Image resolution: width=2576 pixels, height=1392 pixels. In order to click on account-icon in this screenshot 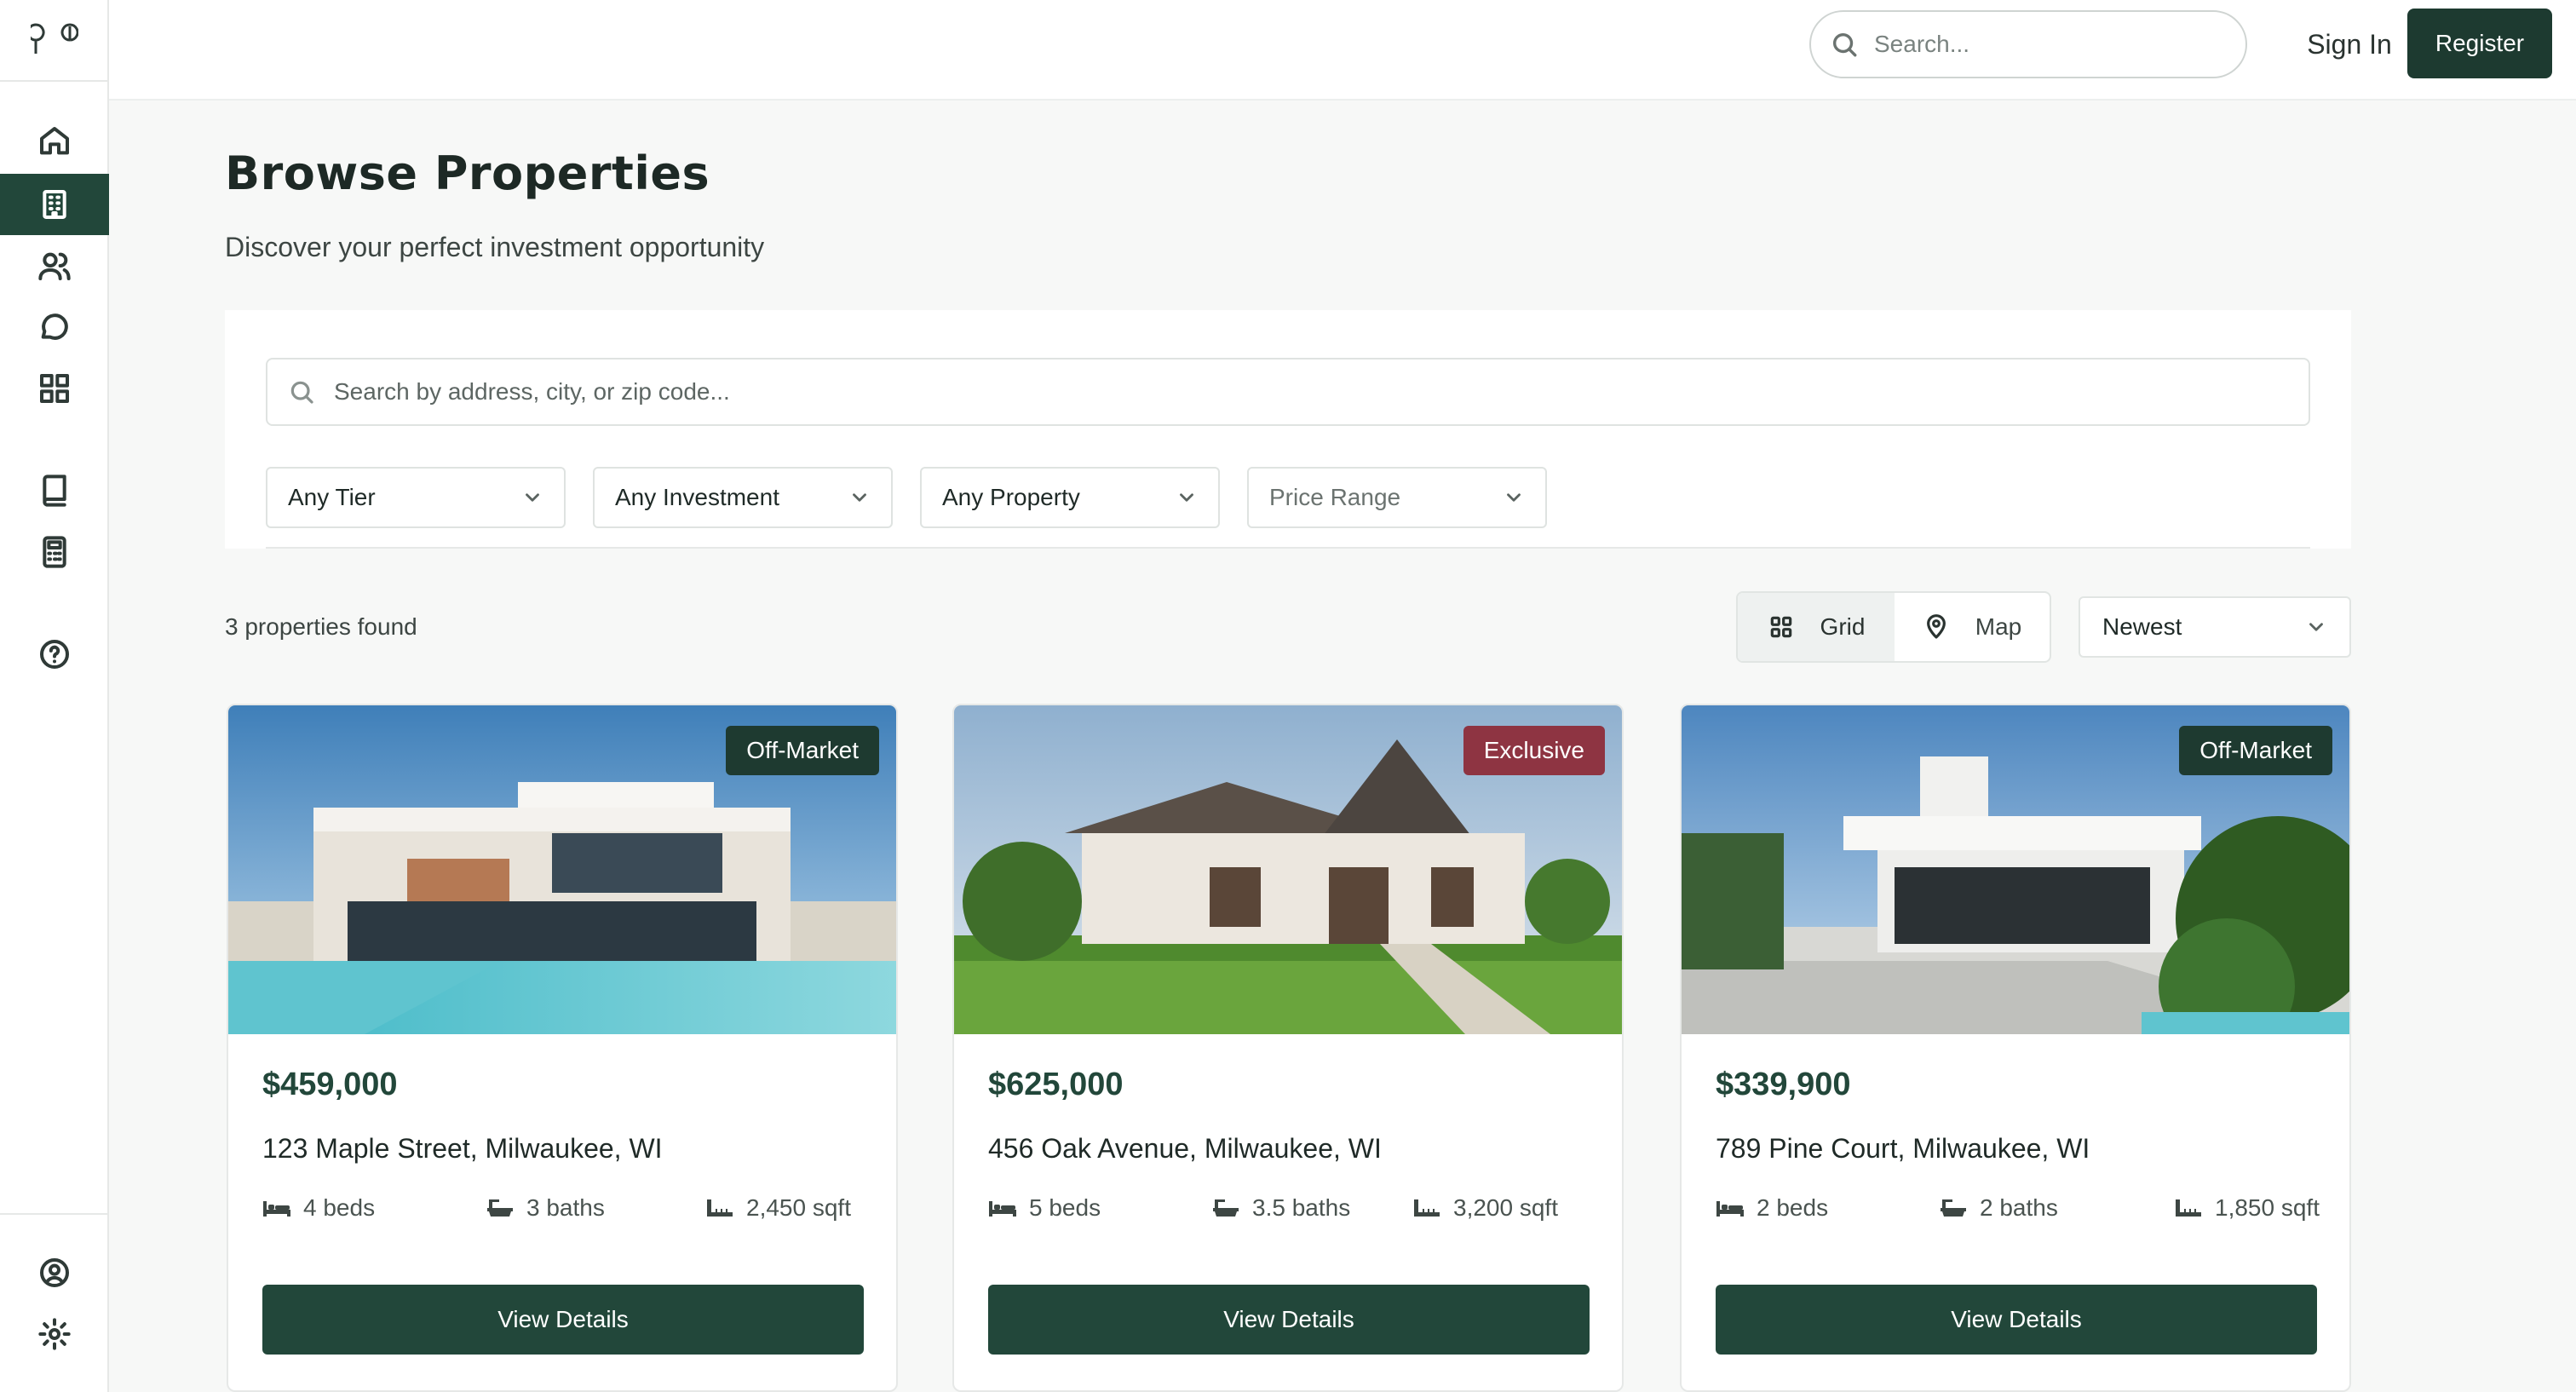, I will do `click(55, 1272)`.